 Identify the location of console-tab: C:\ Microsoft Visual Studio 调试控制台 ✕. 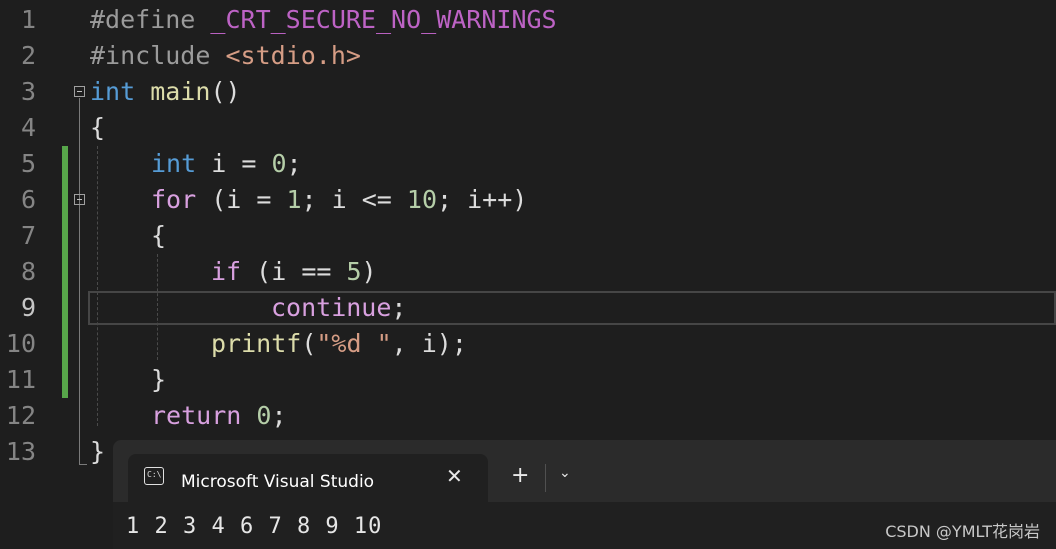
(308, 478).